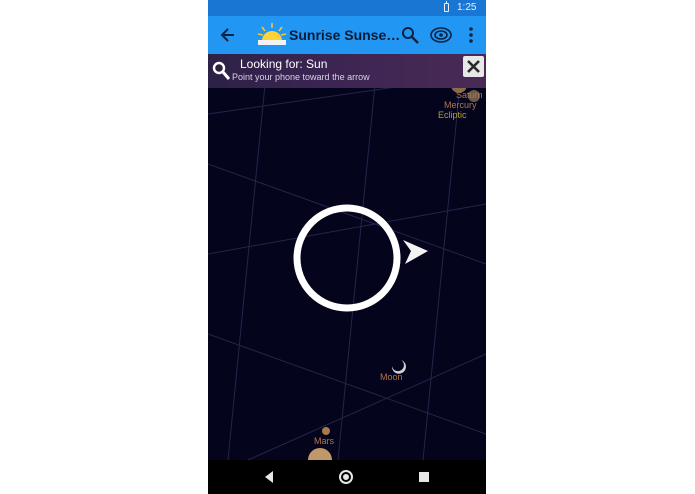 The height and width of the screenshot is (494, 695). What do you see at coordinates (415, 252) in the screenshot?
I see `direction-arrow-icon` at bounding box center [415, 252].